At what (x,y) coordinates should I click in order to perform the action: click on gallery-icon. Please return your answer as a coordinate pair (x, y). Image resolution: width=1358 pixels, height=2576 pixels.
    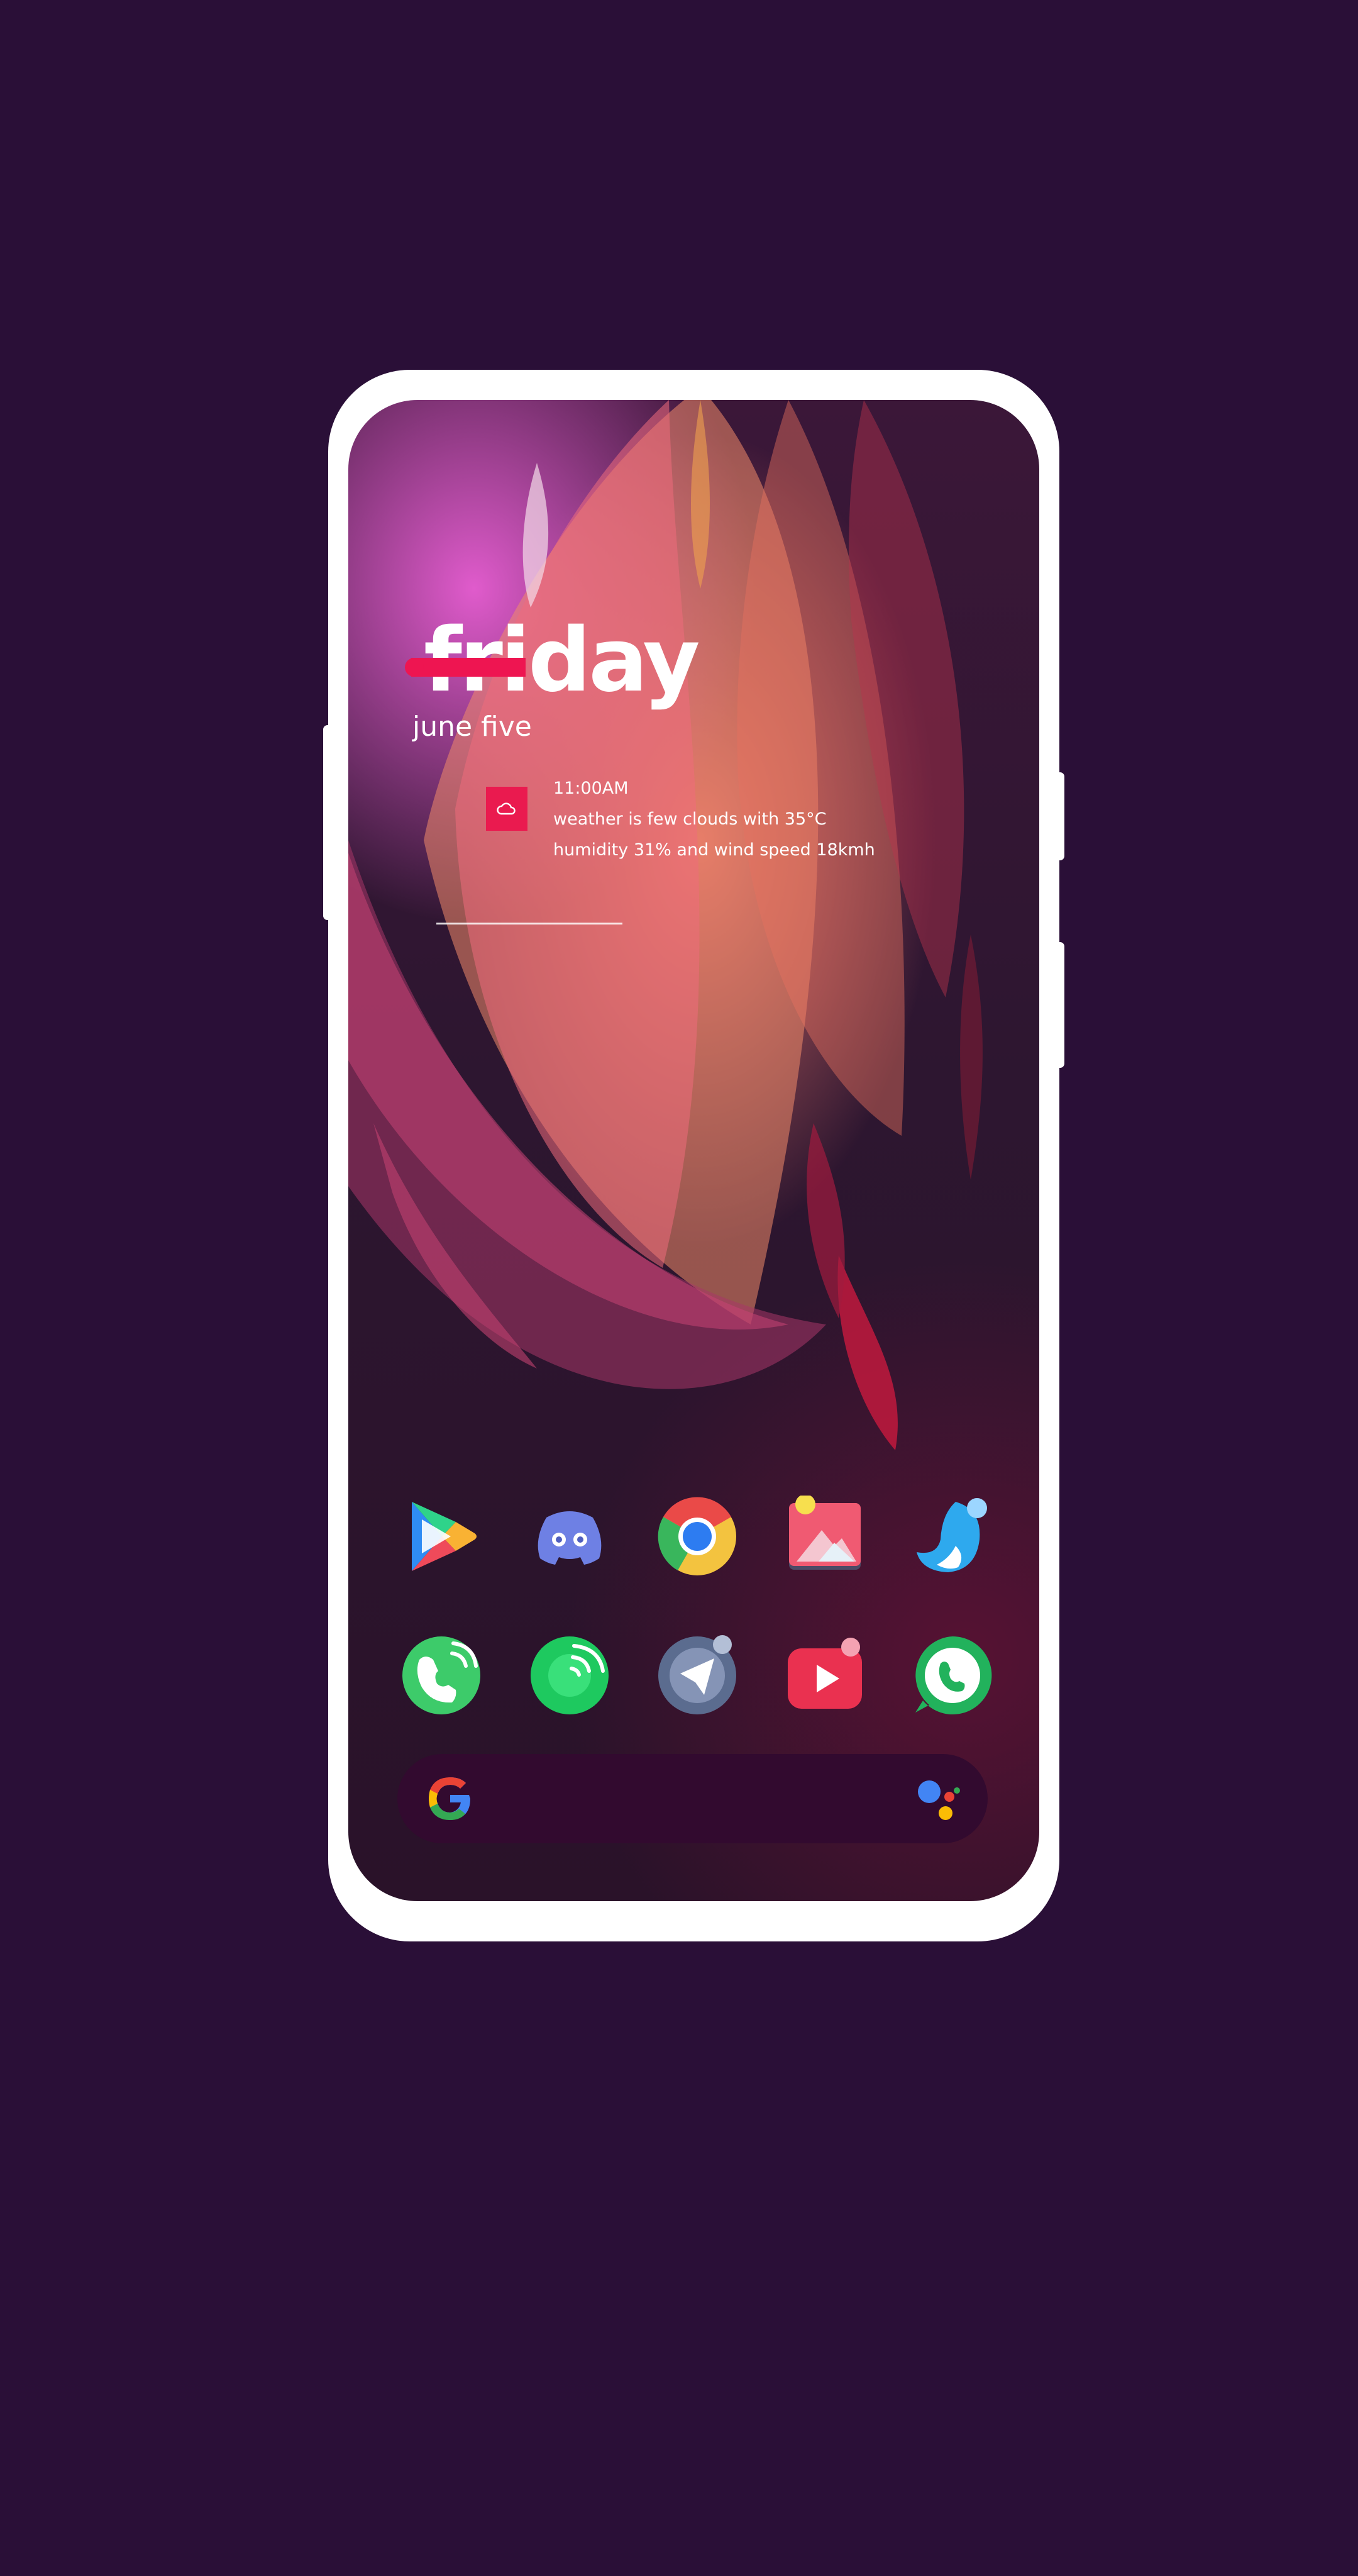
    Looking at the image, I should click on (825, 1536).